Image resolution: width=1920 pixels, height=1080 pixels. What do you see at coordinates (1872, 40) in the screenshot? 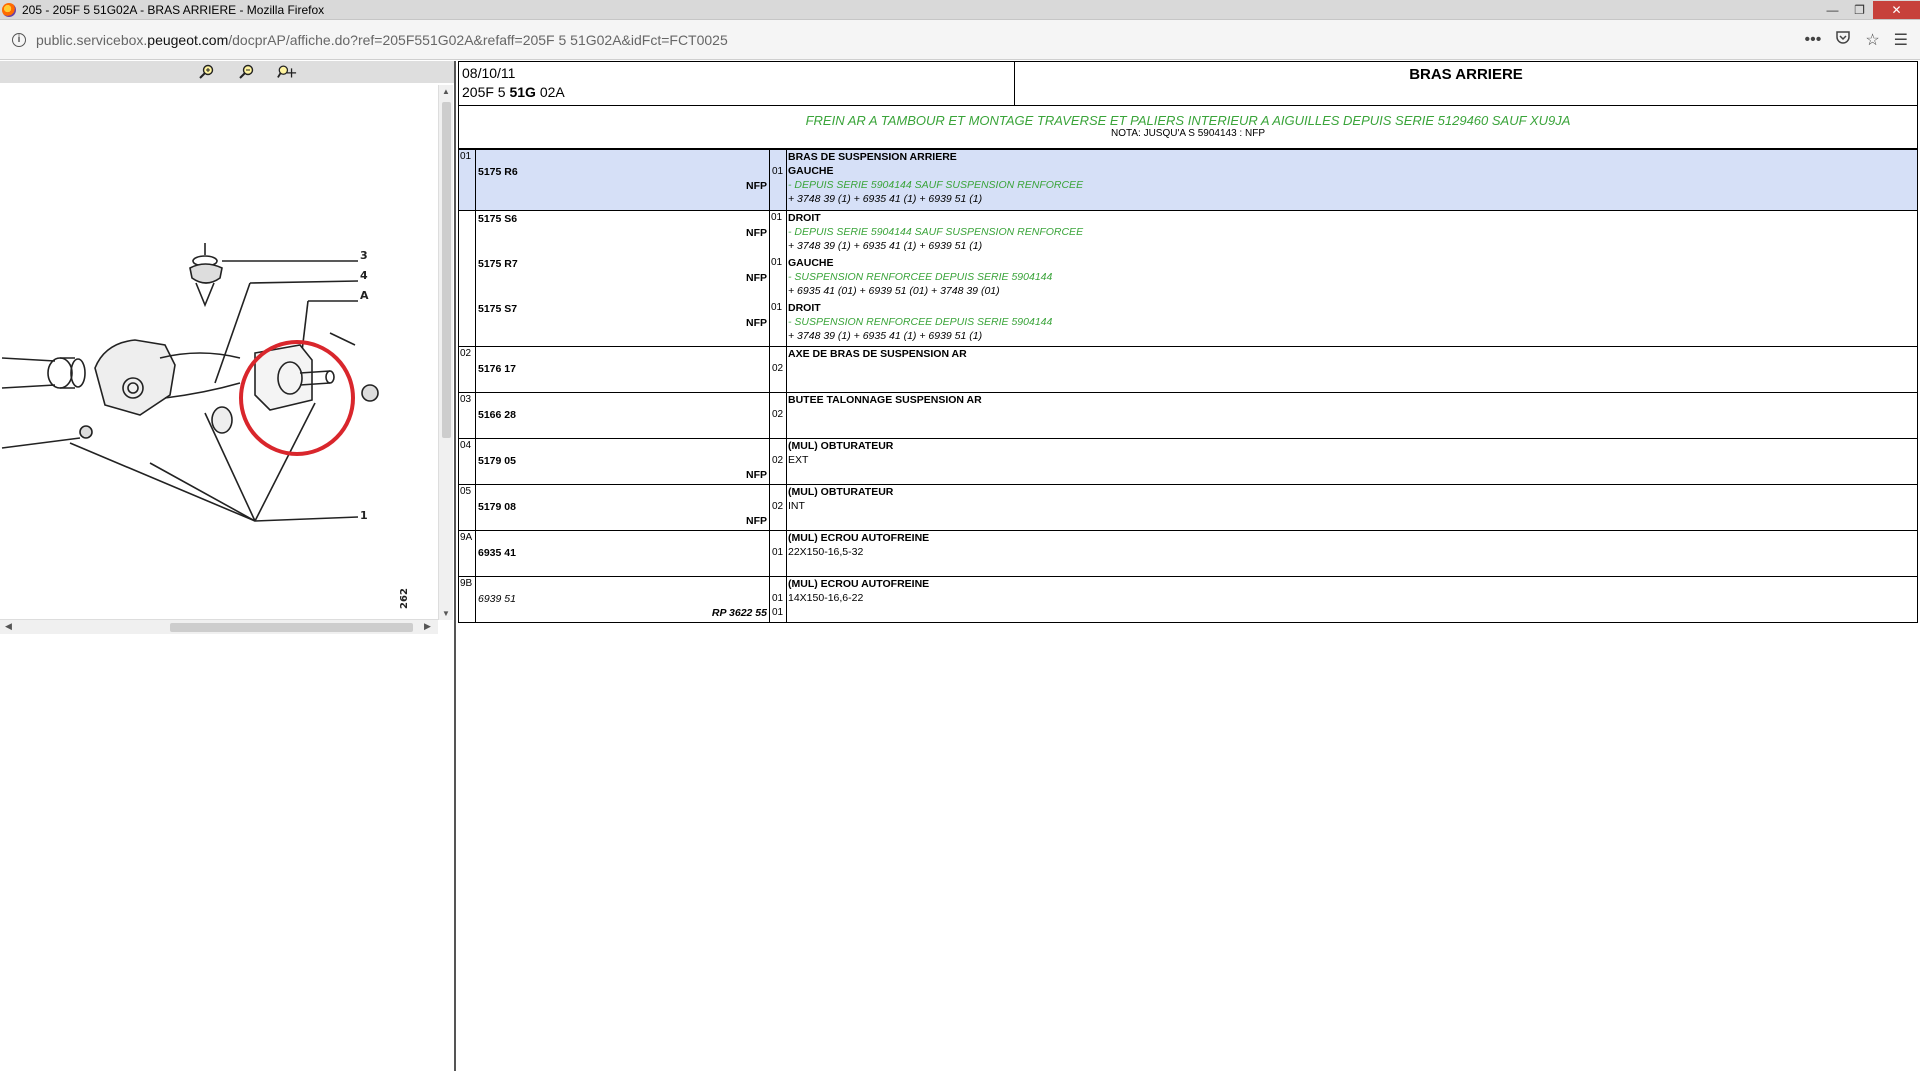
I see `bookmark-star-icon: ☆` at bounding box center [1872, 40].